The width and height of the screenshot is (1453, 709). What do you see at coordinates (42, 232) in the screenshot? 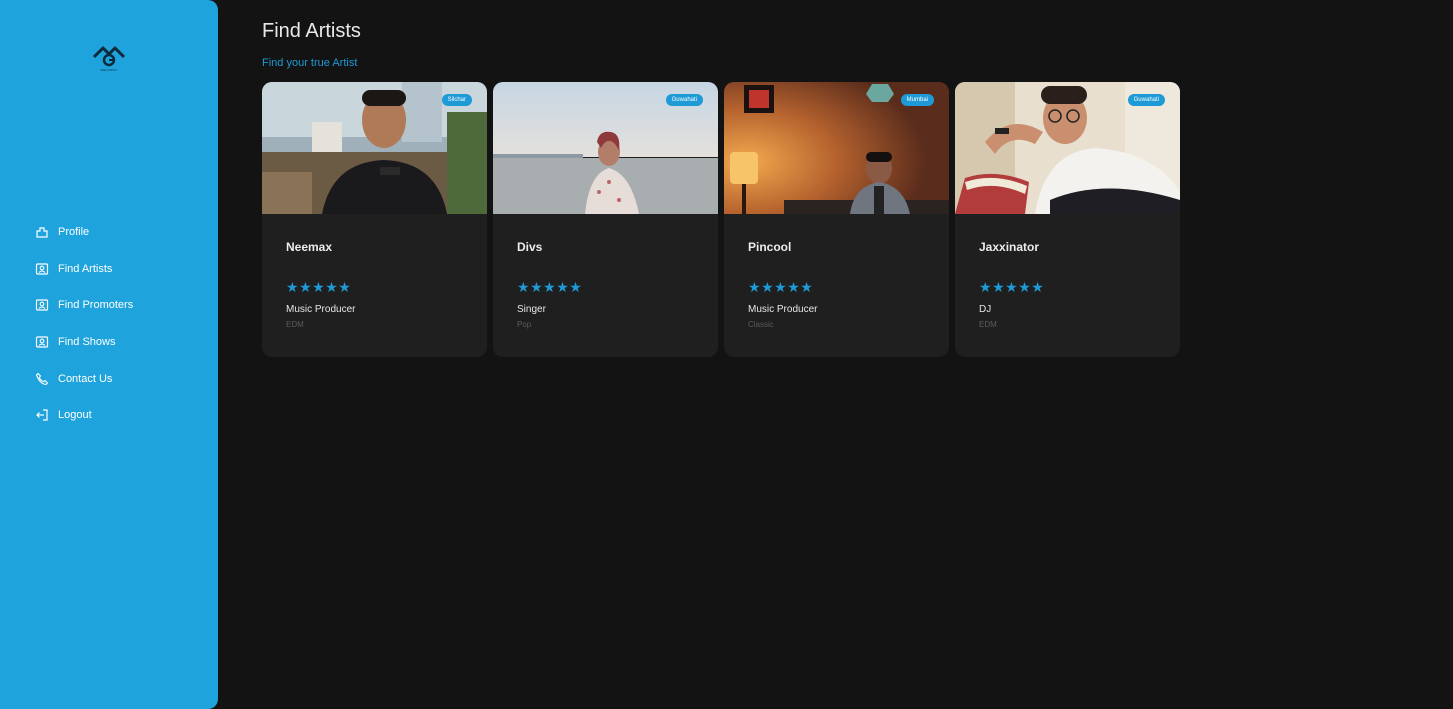
I see `profile-icon` at bounding box center [42, 232].